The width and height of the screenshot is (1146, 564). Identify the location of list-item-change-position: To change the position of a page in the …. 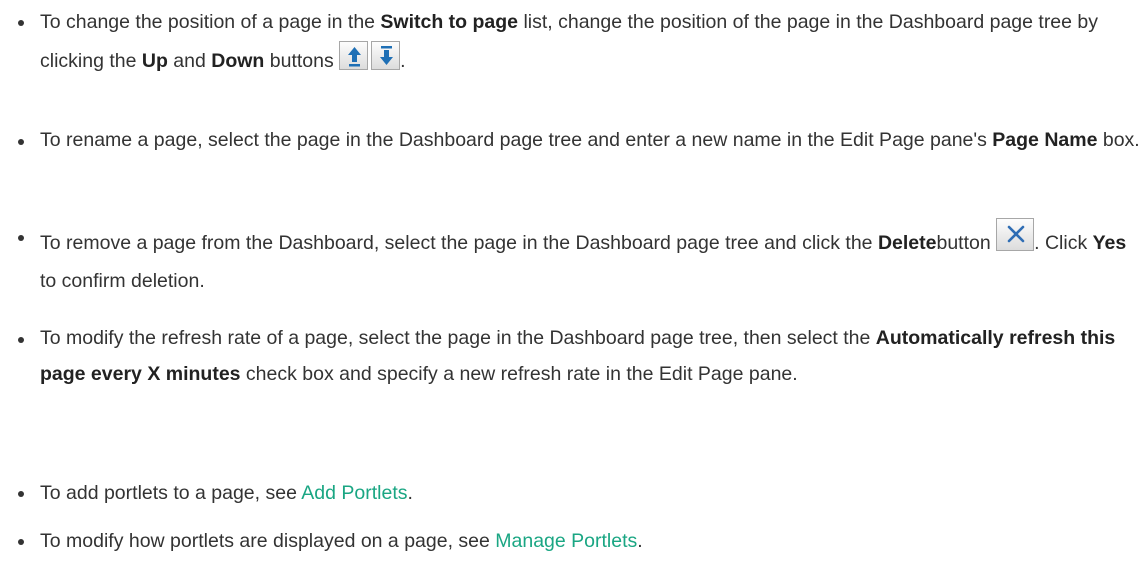
(579, 41).